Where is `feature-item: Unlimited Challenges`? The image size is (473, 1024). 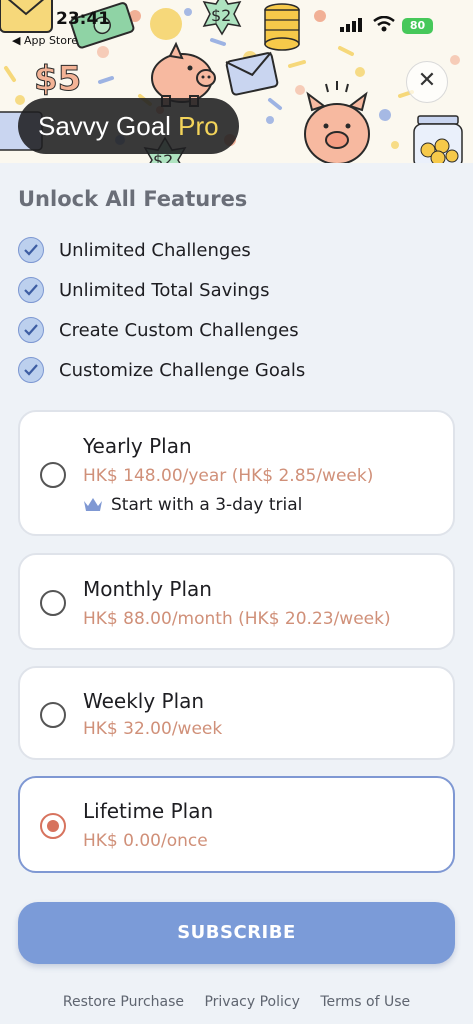 feature-item: Unlimited Challenges is located at coordinates (161, 250).